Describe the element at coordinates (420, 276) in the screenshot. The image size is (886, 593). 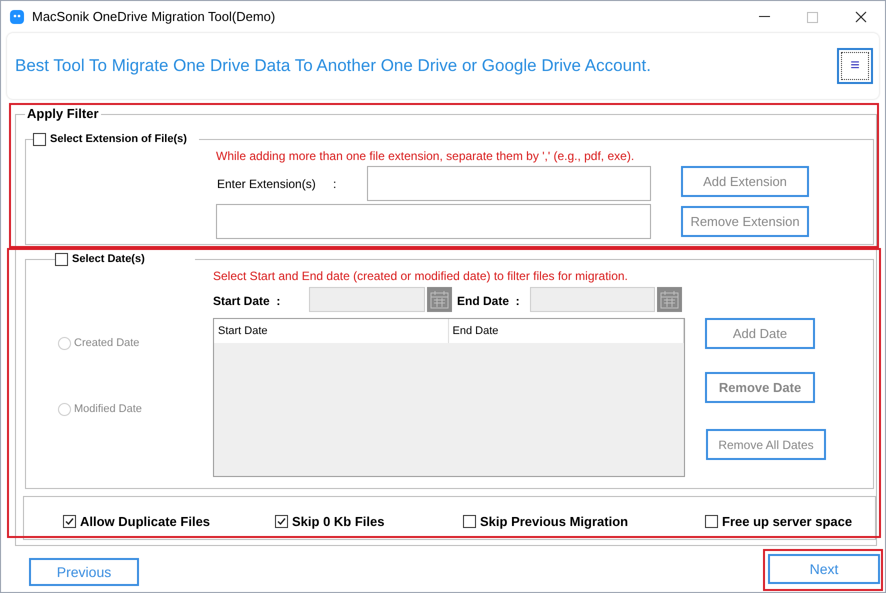
I see `hint-text: Select Start and End date (created or modified date) to filter files for migration.` at that location.